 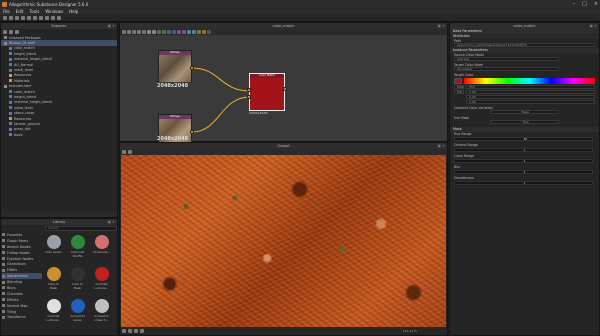 I want to click on hsl-mode-button: HSL, so click(x=459, y=92).